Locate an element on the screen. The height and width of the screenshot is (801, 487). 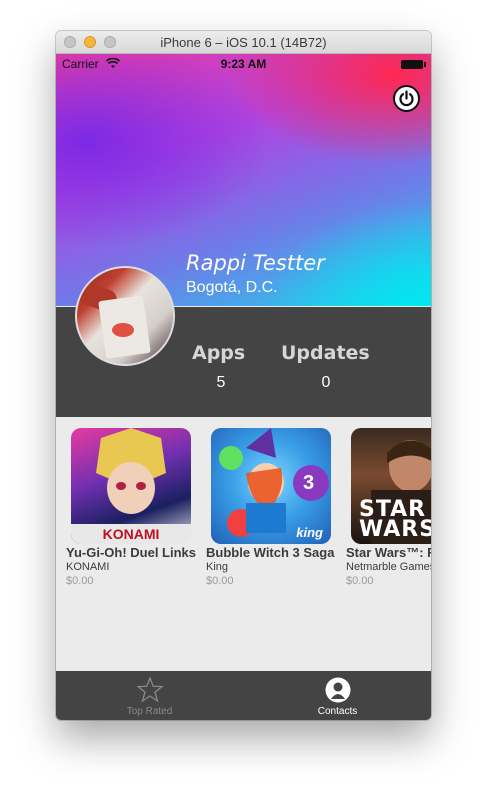
bubble-witch-app-icon: 3 king is located at coordinates (271, 486).